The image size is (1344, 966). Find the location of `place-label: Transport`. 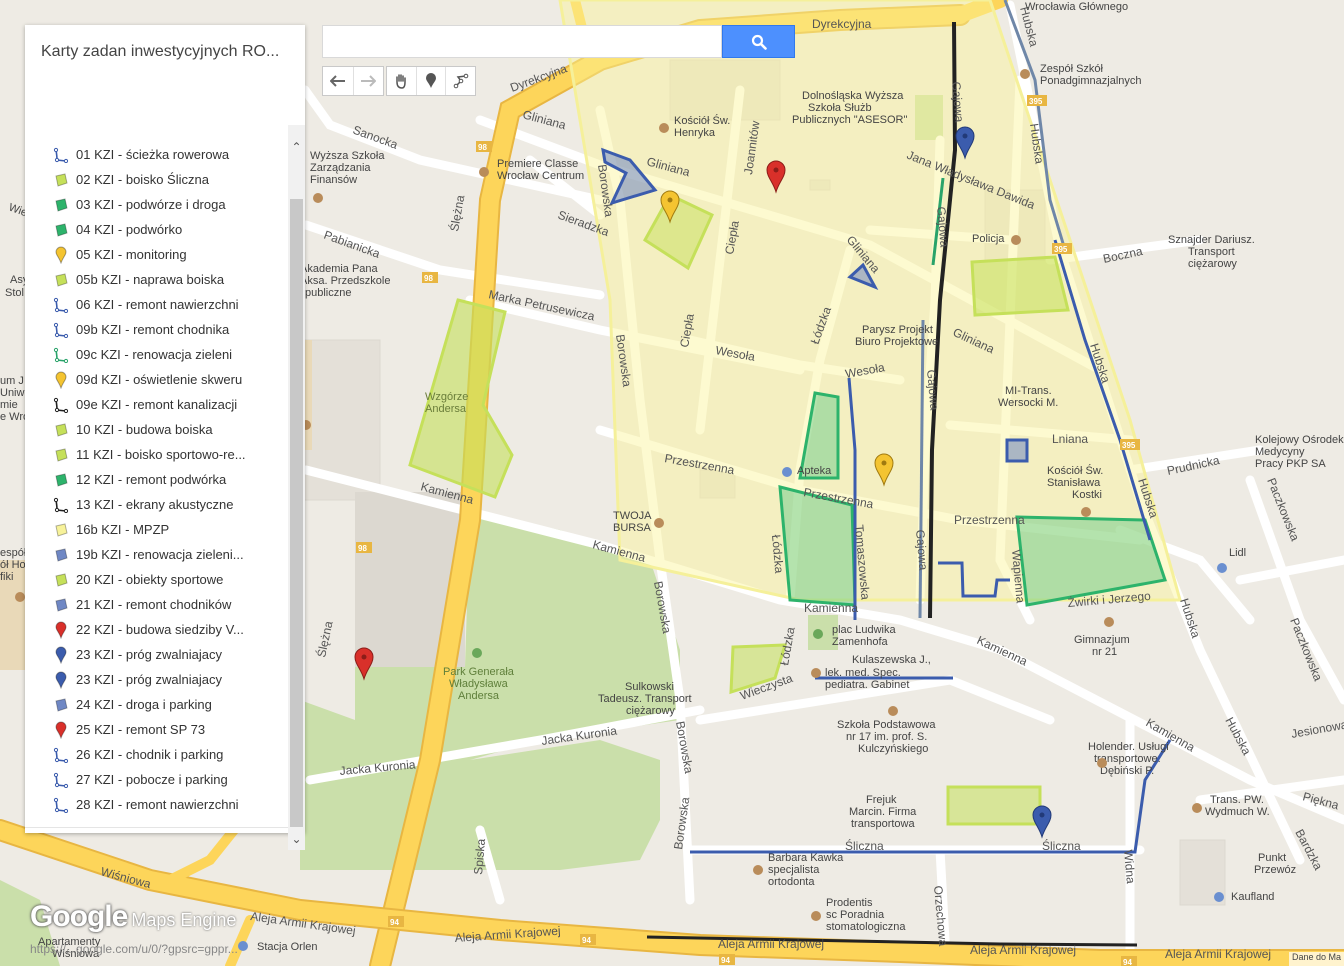

place-label: Transport is located at coordinates (1211, 252).